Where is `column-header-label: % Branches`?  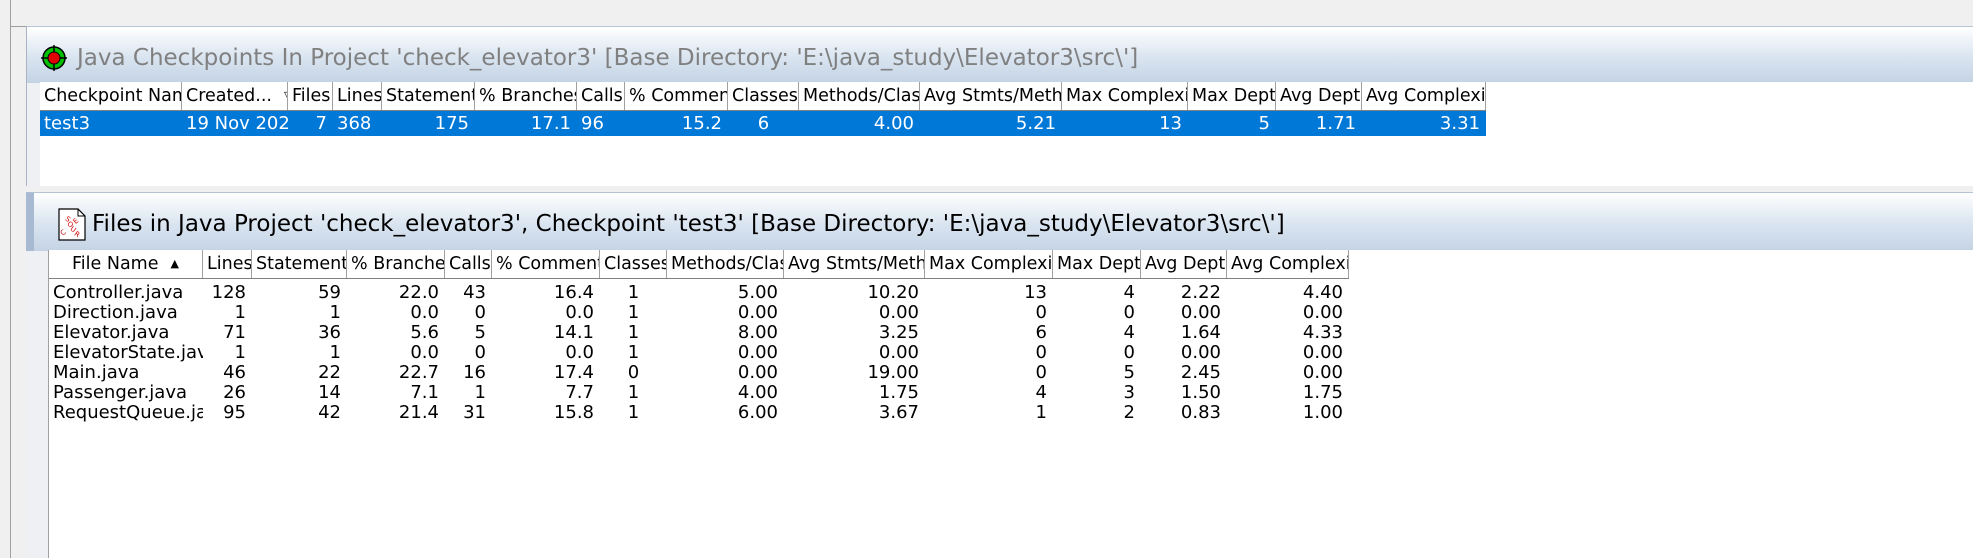 column-header-label: % Branches is located at coordinates (528, 96).